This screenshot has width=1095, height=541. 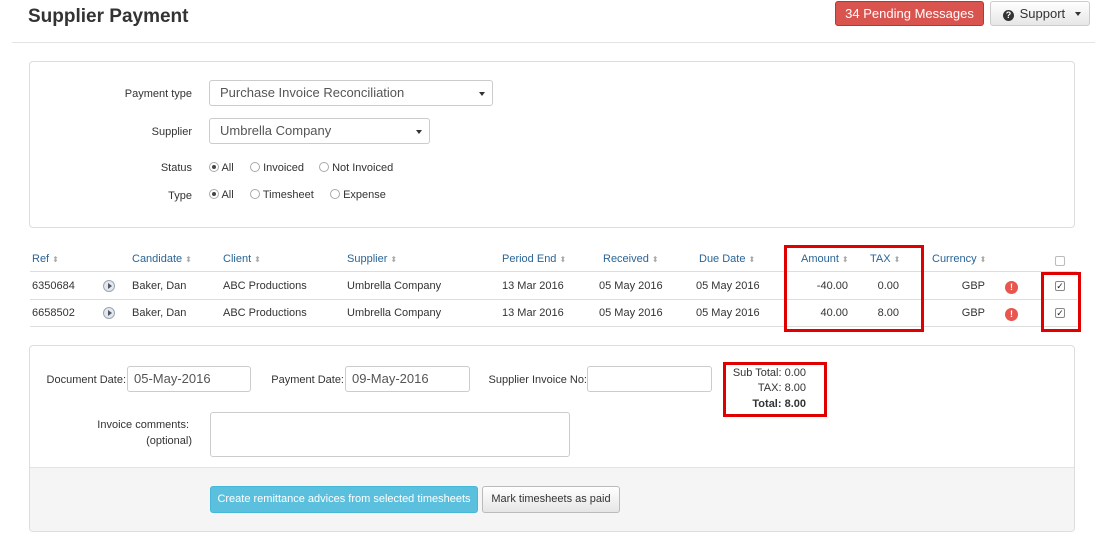 I want to click on select-all-checkbox, so click(x=1060, y=261).